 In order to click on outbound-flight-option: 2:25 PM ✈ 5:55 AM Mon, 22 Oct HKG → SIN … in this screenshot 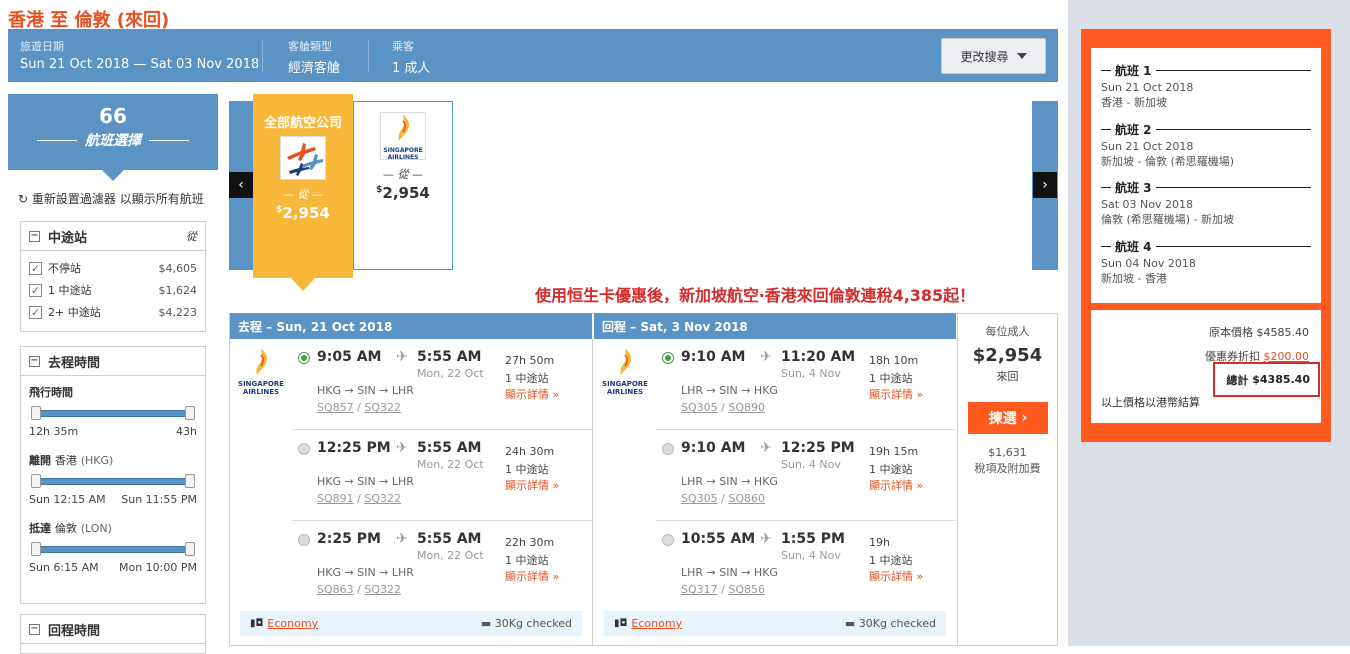, I will do `click(442, 571)`.